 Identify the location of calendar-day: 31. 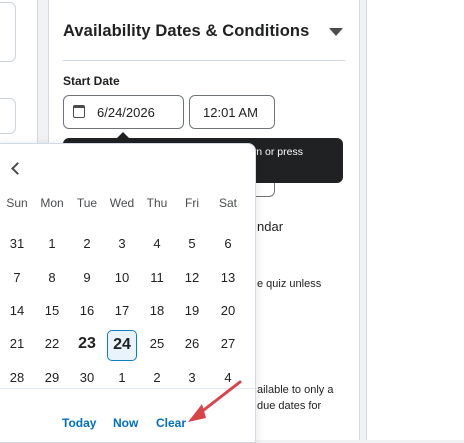
(17, 244).